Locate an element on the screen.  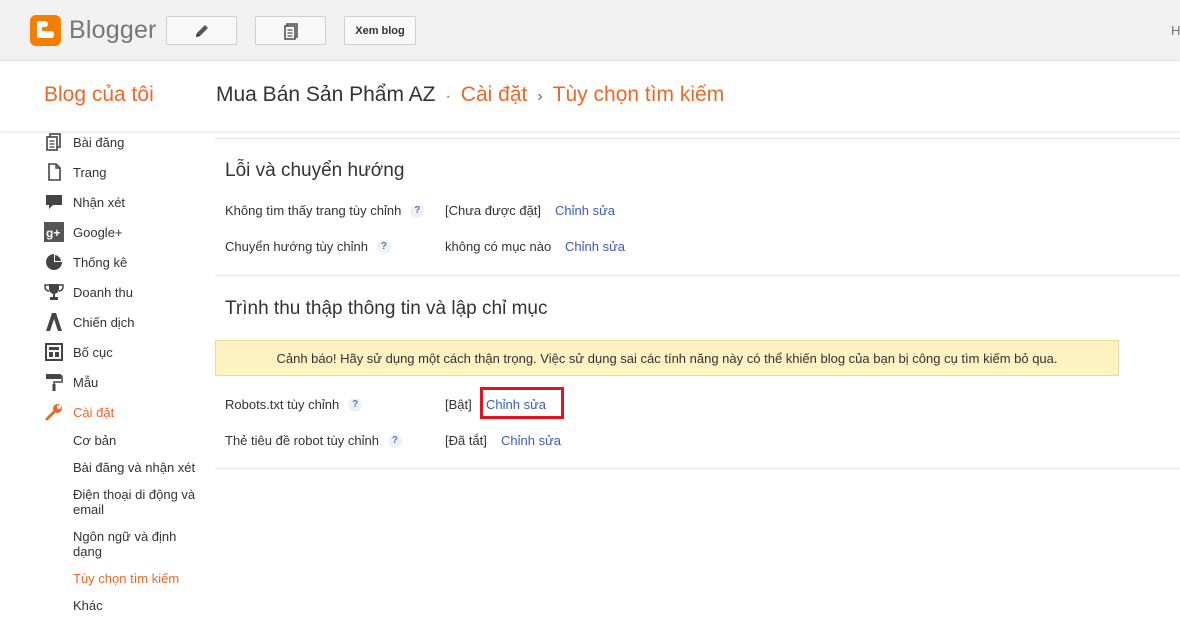
google-plus-icon: g+ is located at coordinates (54, 232).